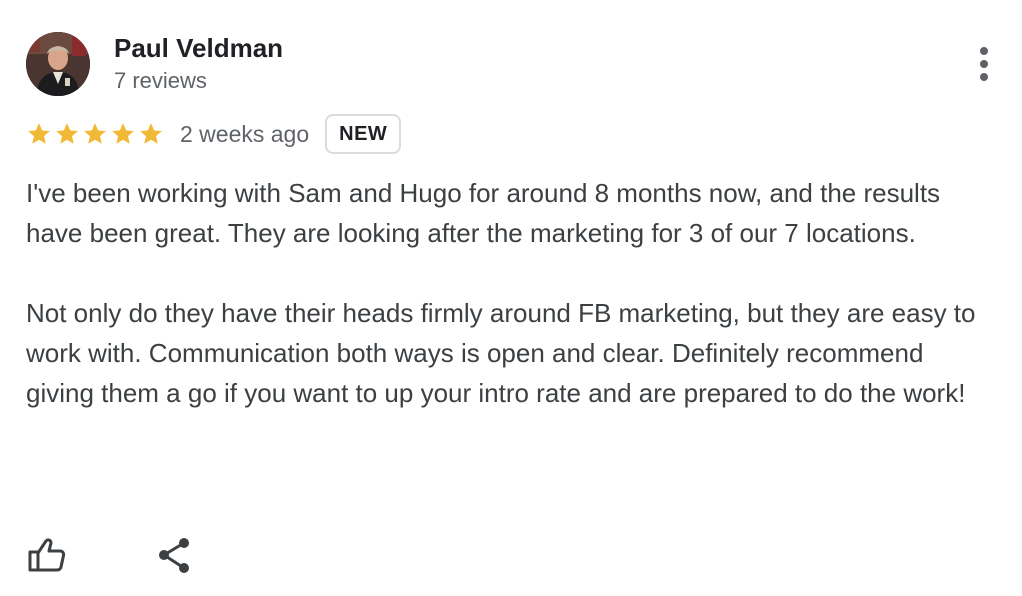 The image size is (1022, 596). I want to click on star-rating, so click(95, 134).